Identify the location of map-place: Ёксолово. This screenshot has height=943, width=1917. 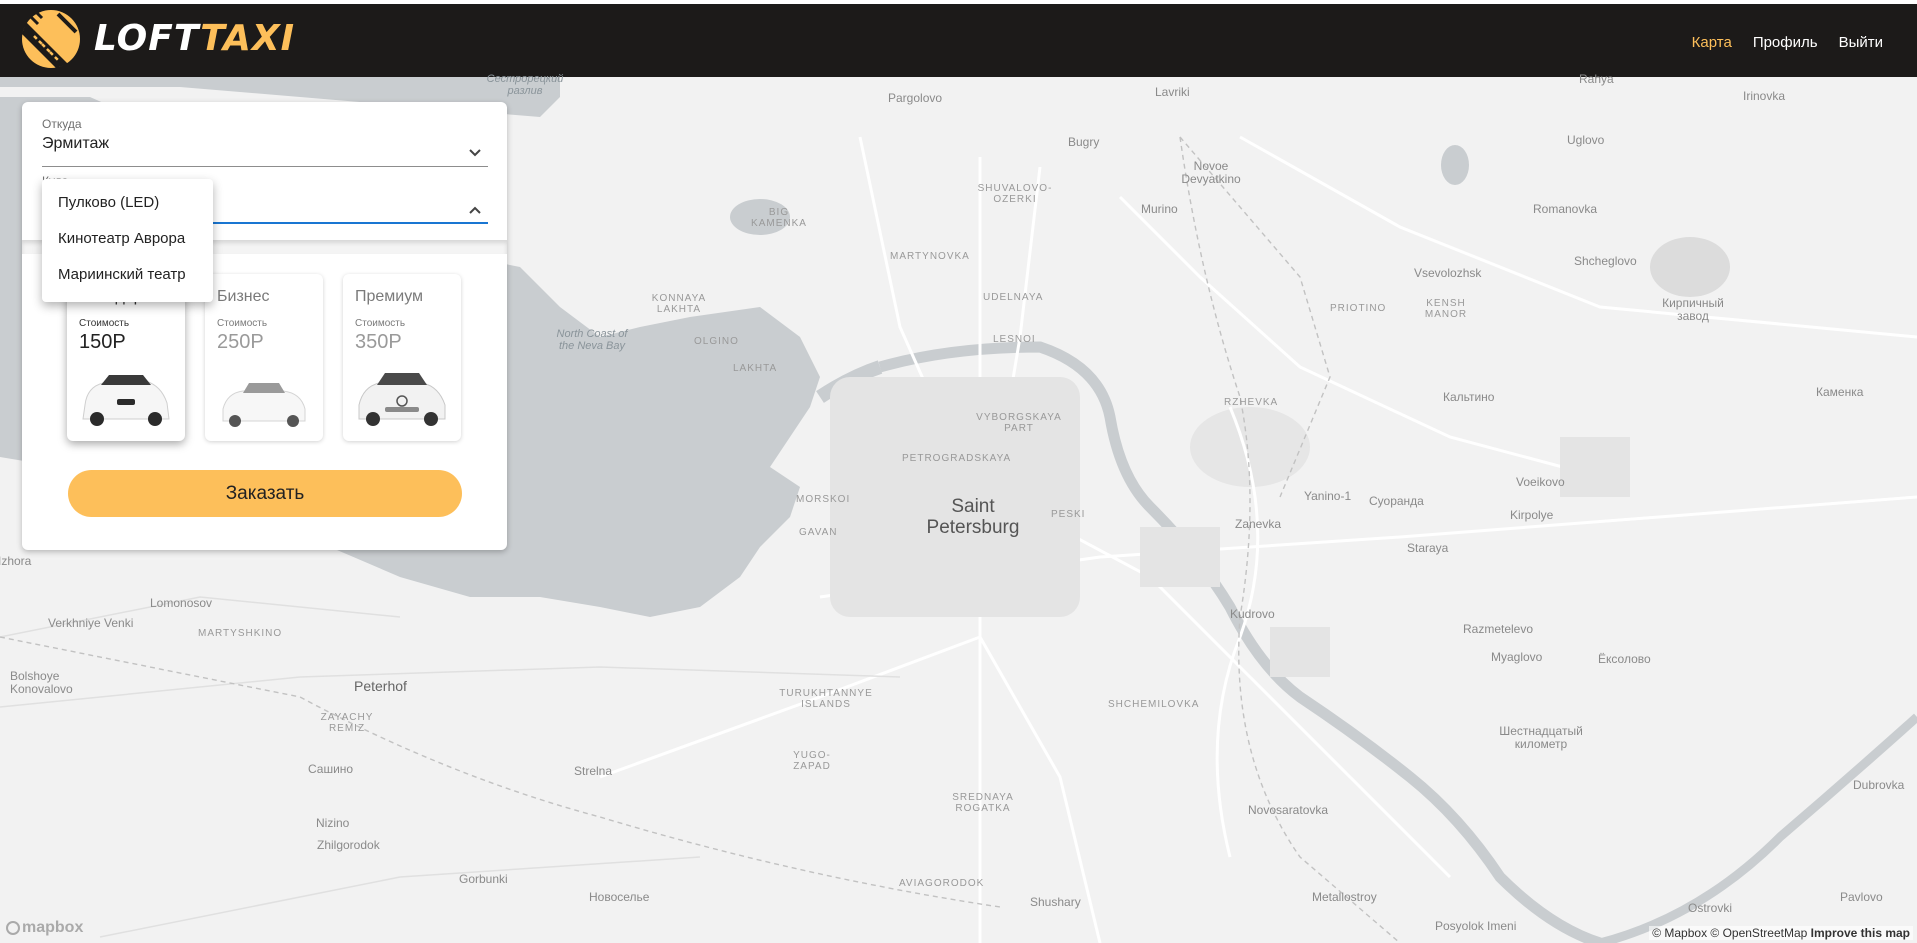
(1624, 659).